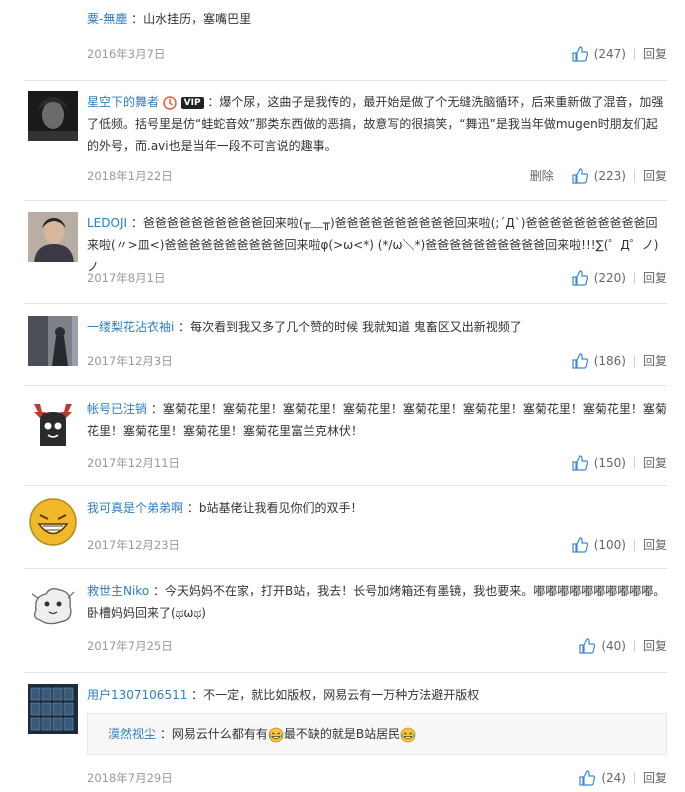 The image size is (685, 792). I want to click on comment-actions: (247) 回复, so click(619, 53).